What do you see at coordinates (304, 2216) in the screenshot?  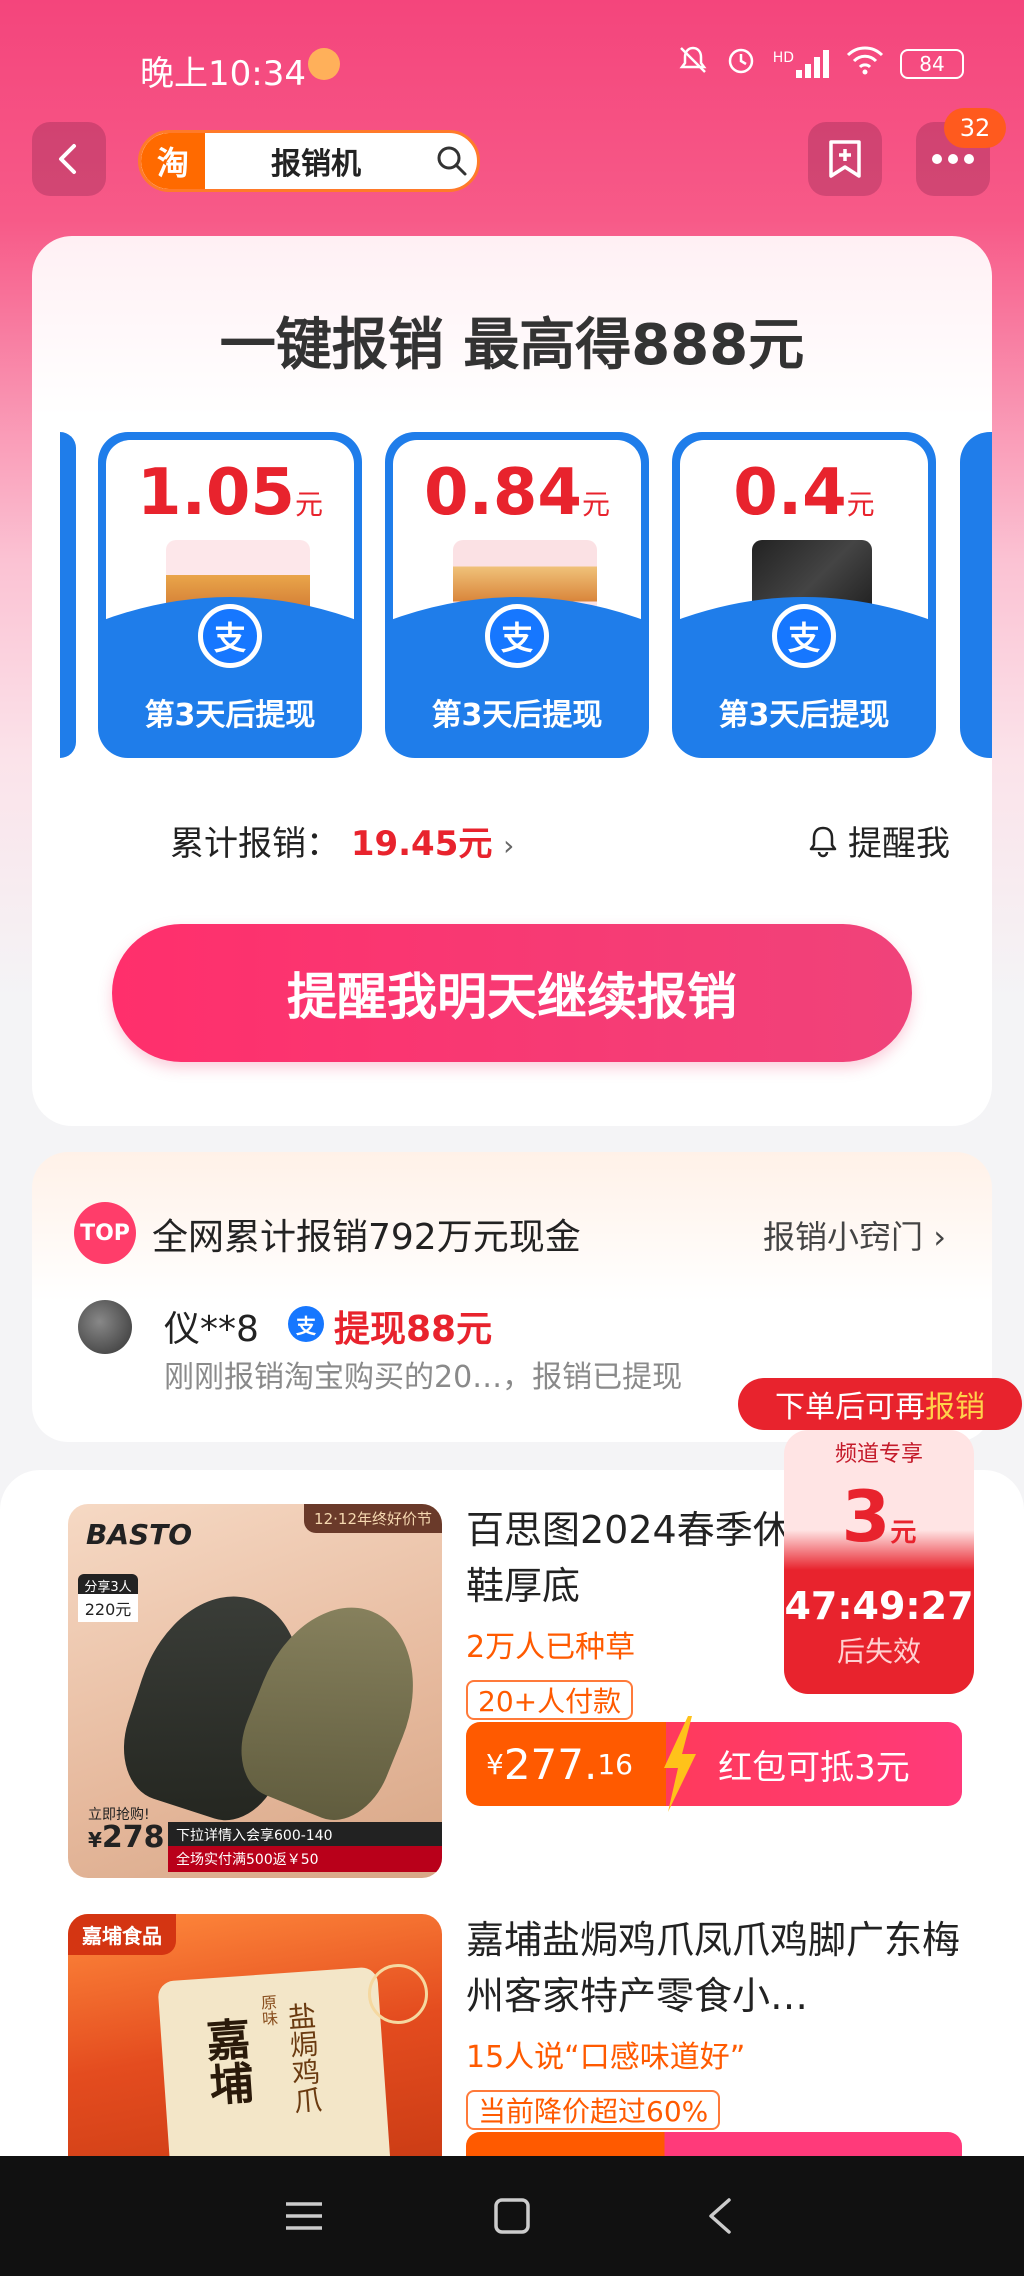 I see `menu-icon` at bounding box center [304, 2216].